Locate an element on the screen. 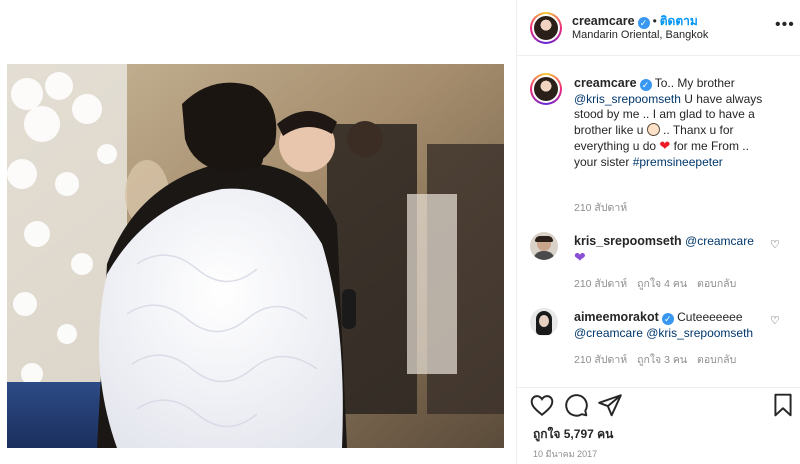  comment-likes: ถูกใจ 3 คน is located at coordinates (662, 360).